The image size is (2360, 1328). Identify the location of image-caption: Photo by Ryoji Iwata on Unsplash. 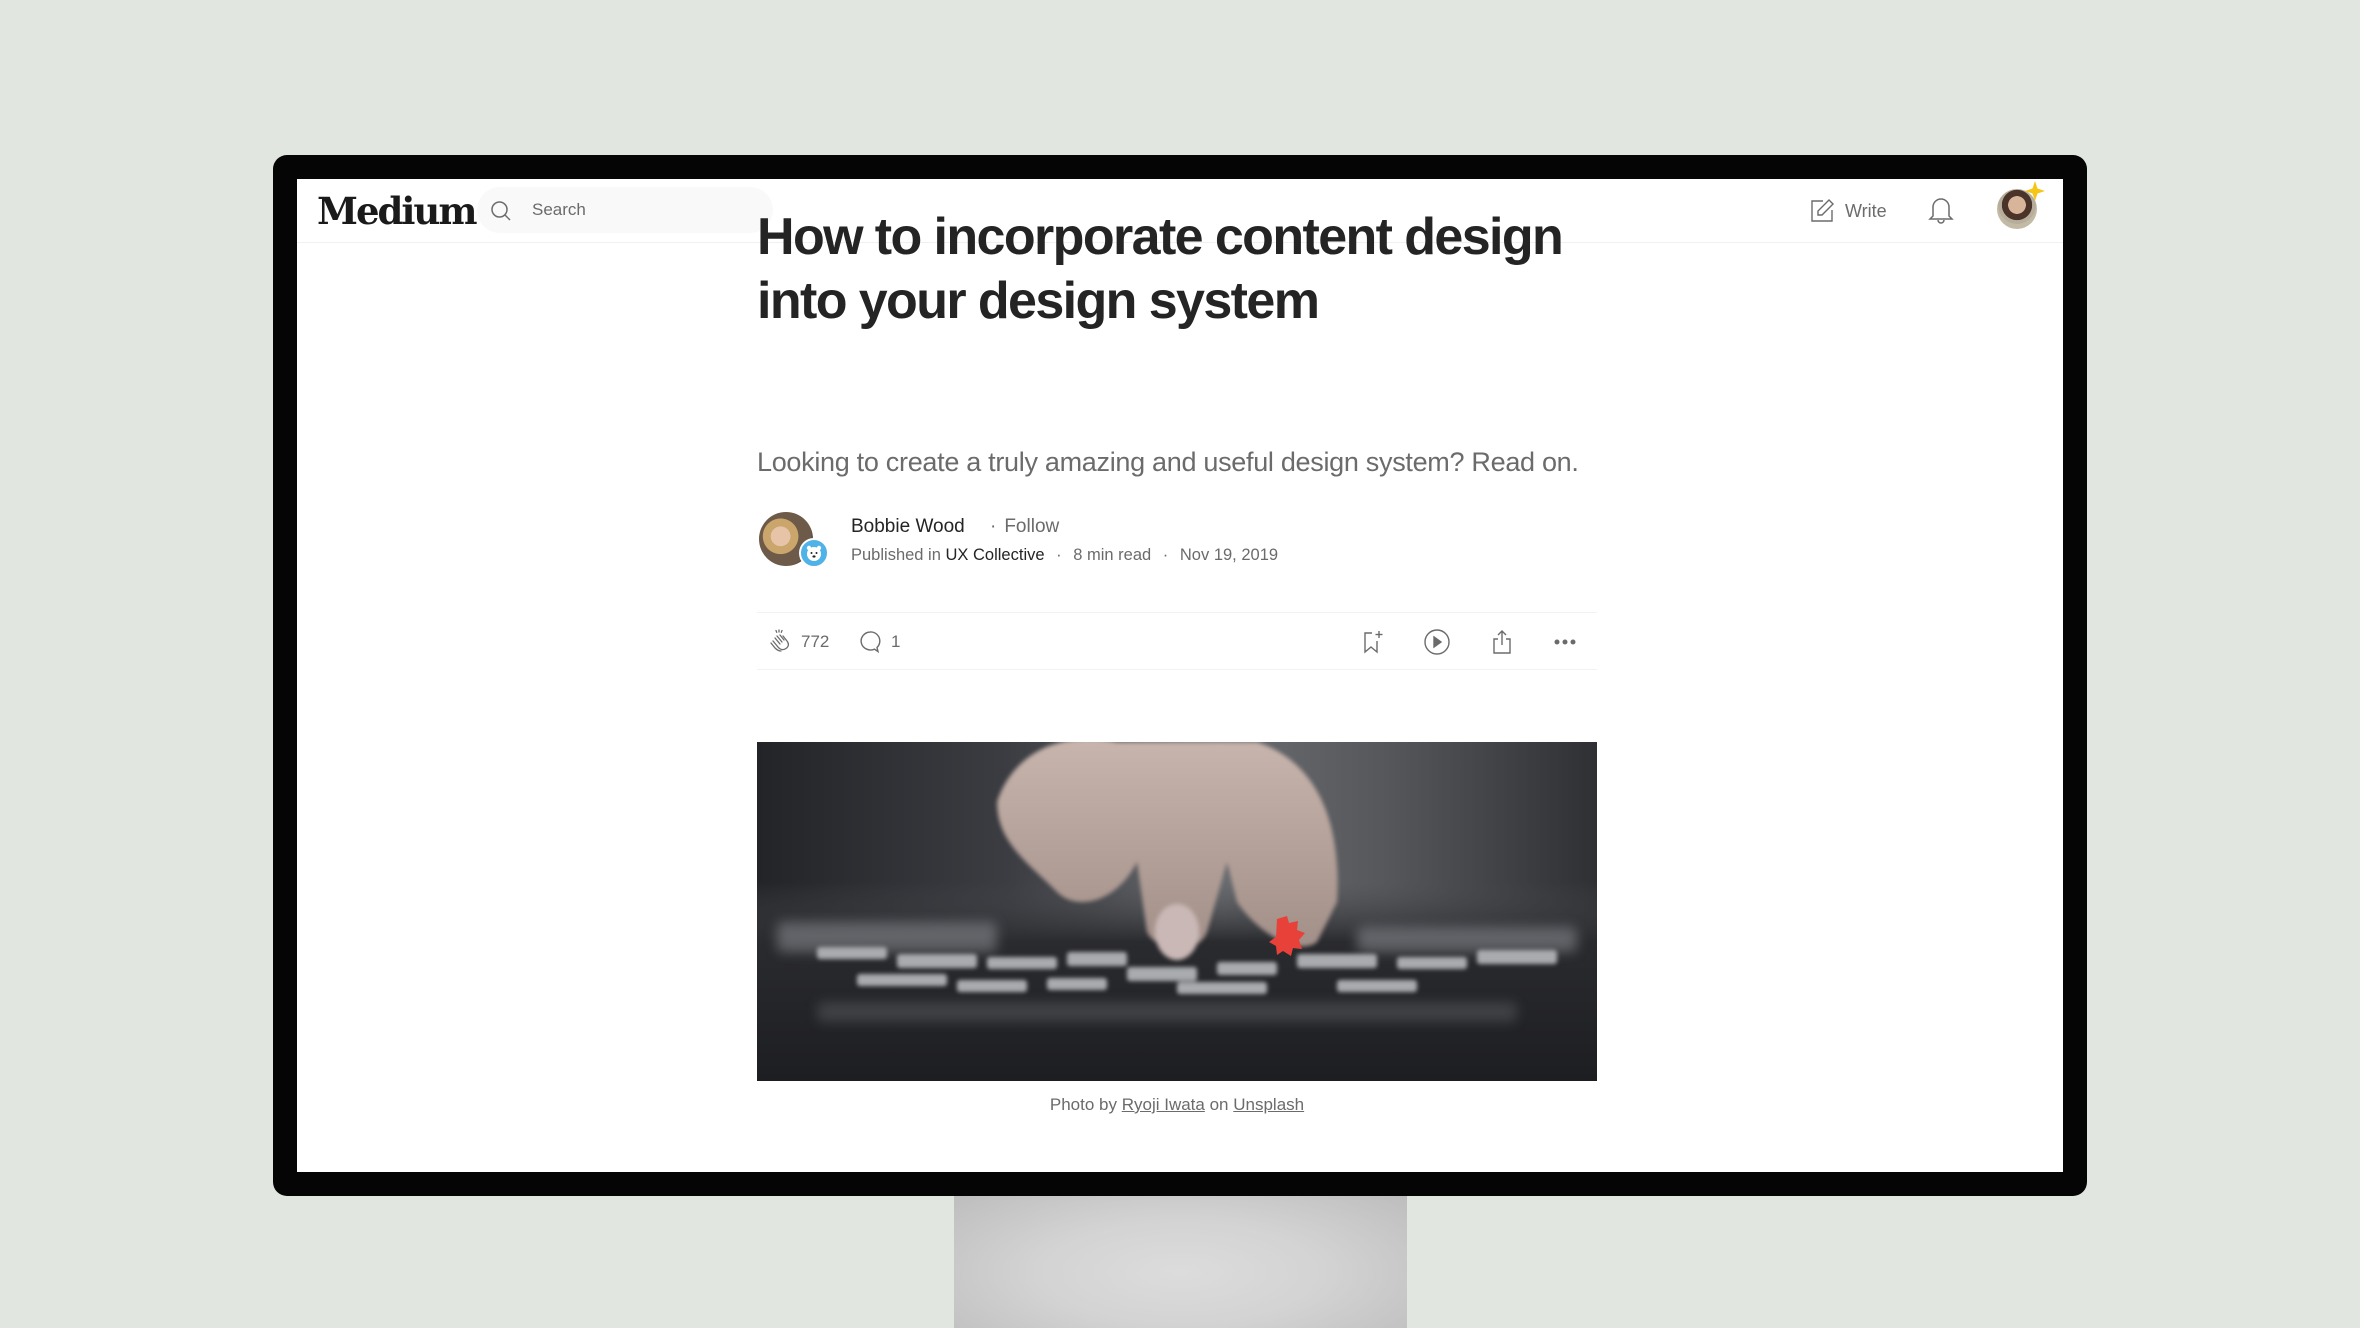
(1177, 1105).